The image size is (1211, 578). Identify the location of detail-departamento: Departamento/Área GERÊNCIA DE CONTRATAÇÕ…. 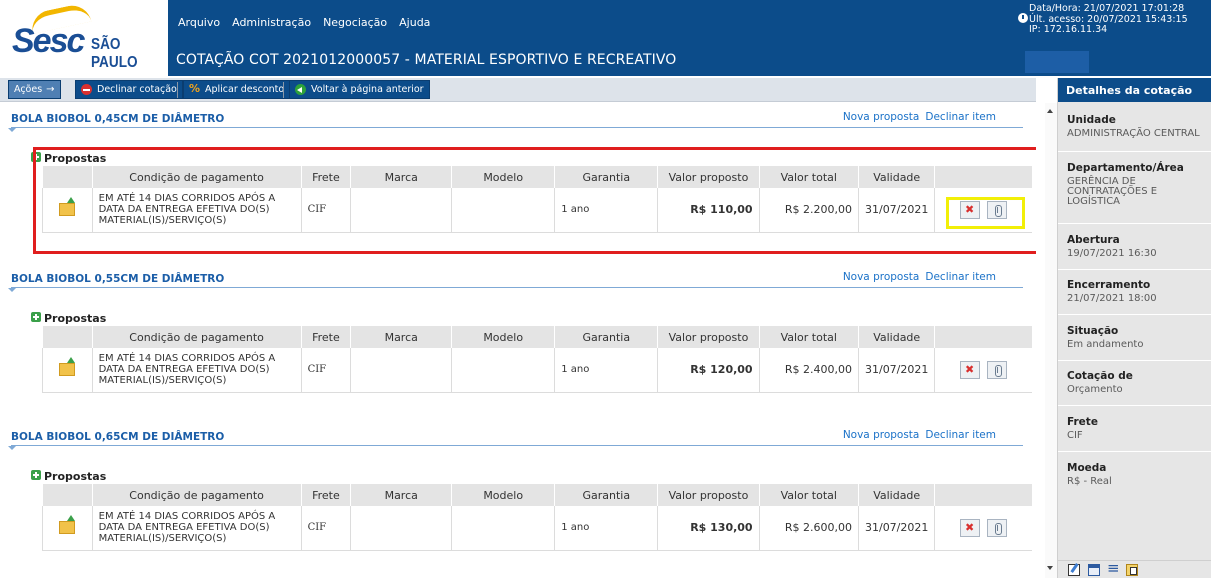
(1137, 184).